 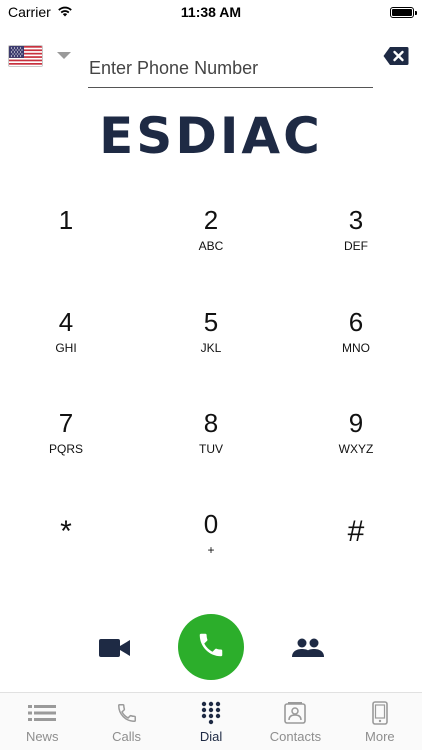 I want to click on key-5: 5 JKL, so click(x=211, y=347).